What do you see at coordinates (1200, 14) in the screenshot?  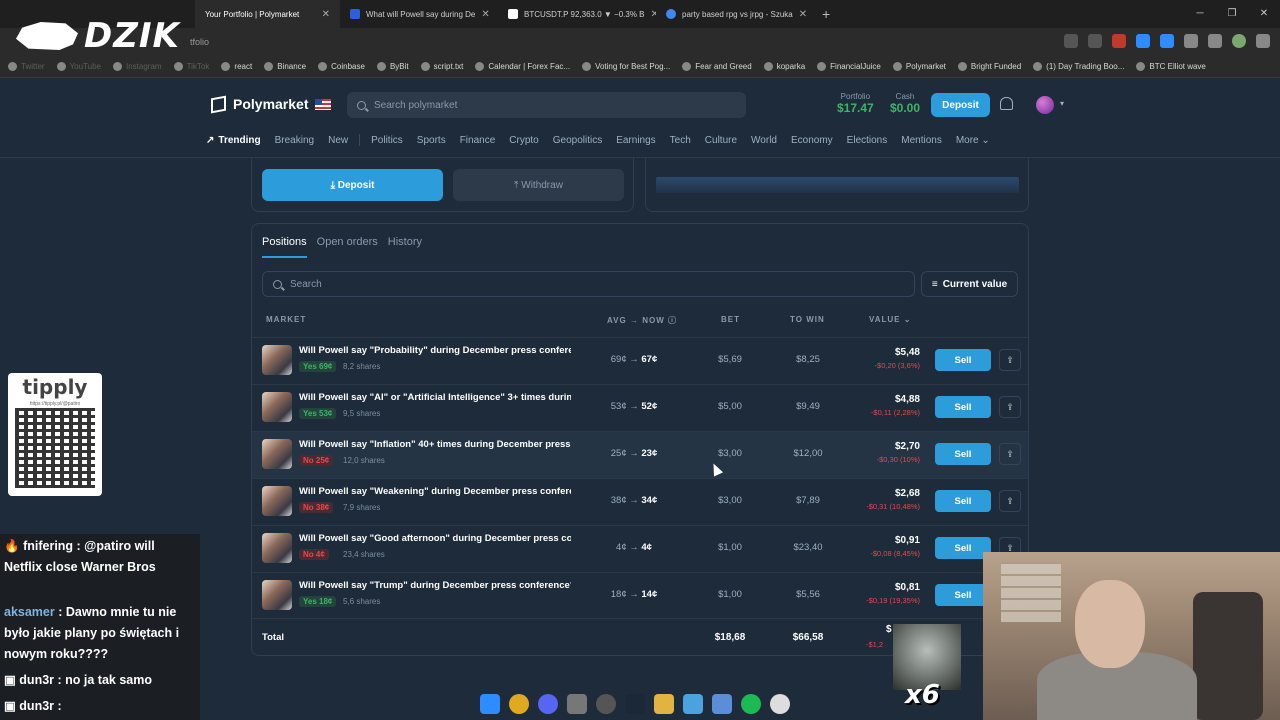 I see `minimize-icon: ─` at bounding box center [1200, 14].